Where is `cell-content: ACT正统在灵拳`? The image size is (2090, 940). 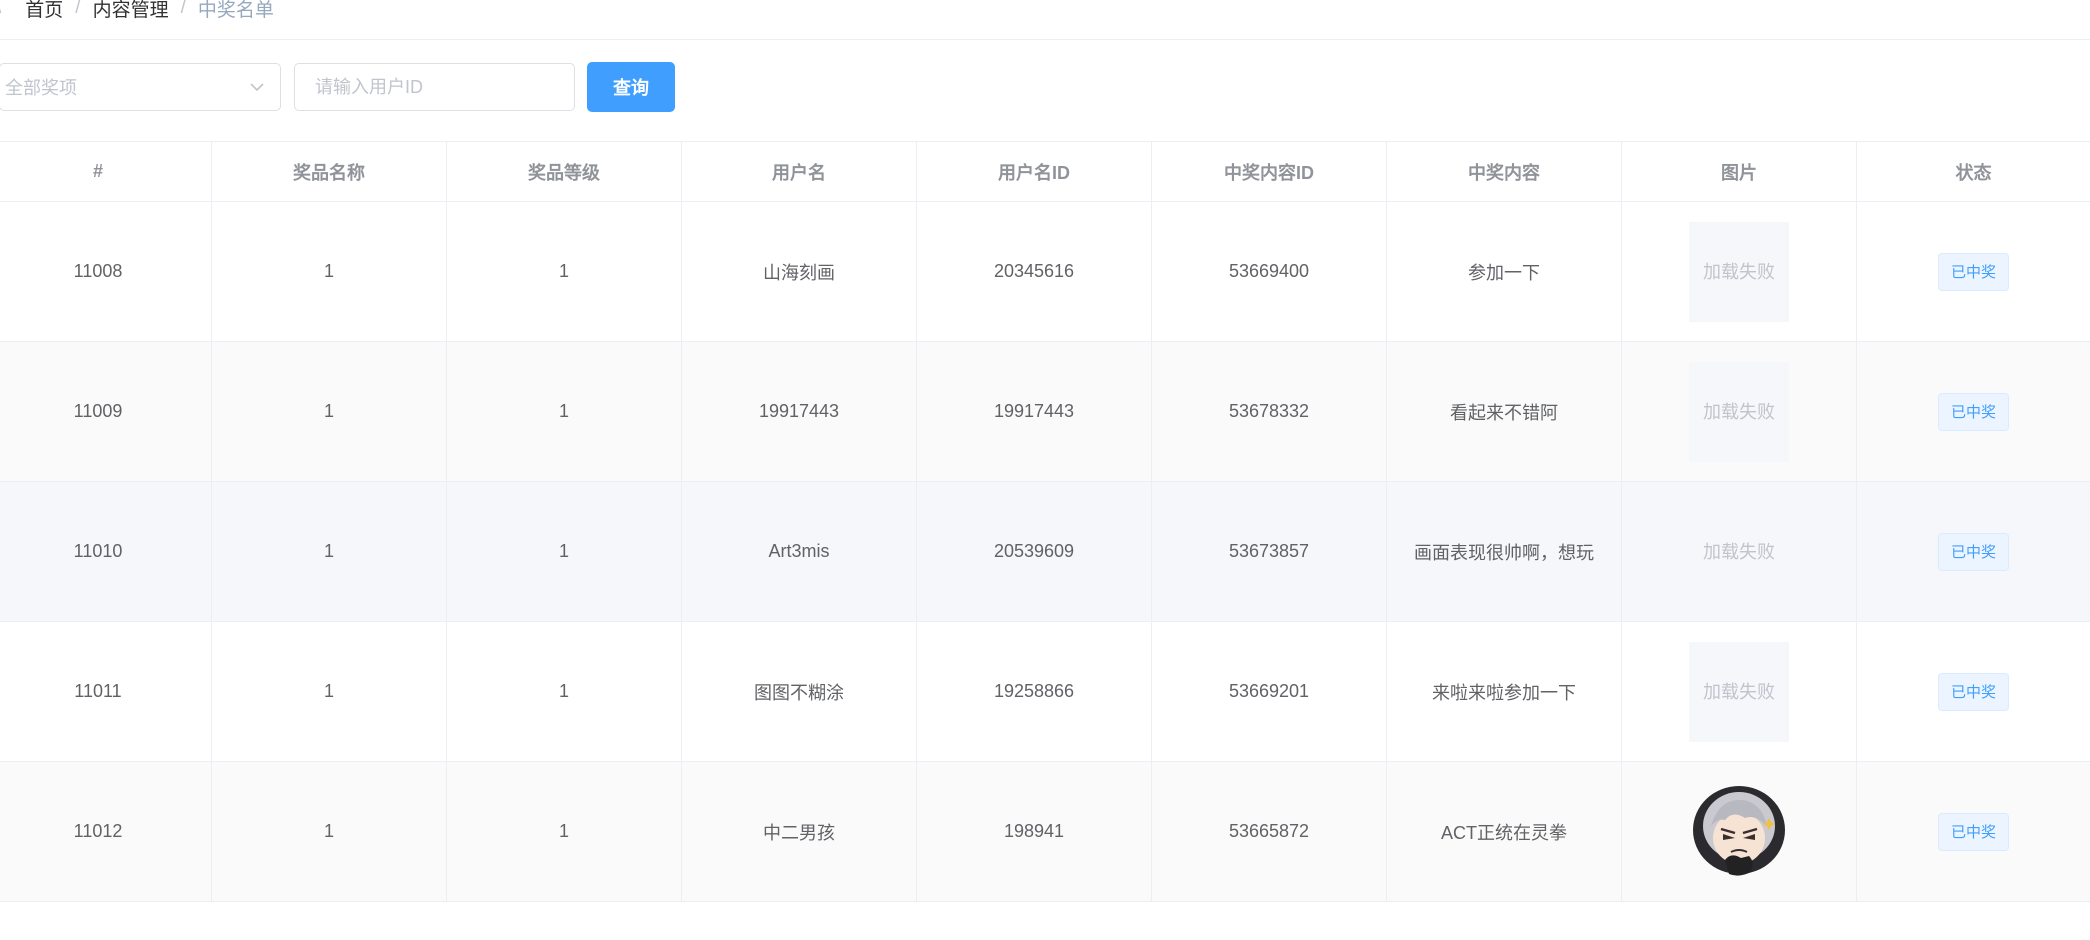 cell-content: ACT正统在灵拳 is located at coordinates (1504, 831).